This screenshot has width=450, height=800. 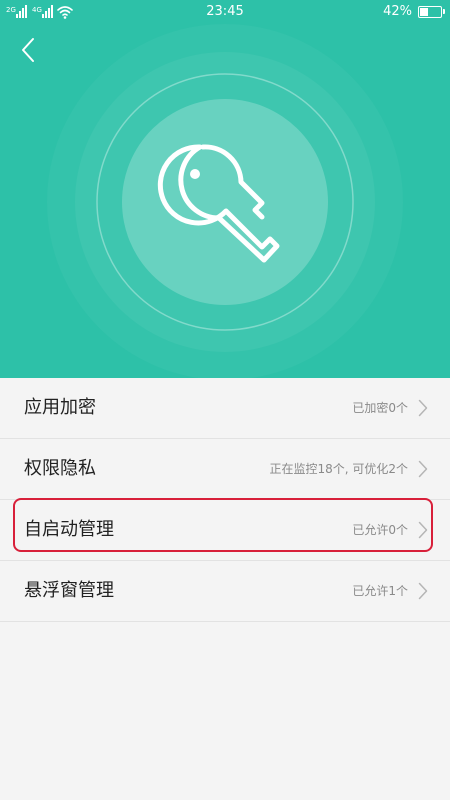 What do you see at coordinates (397, 11) in the screenshot?
I see `battery-percentage: 42%` at bounding box center [397, 11].